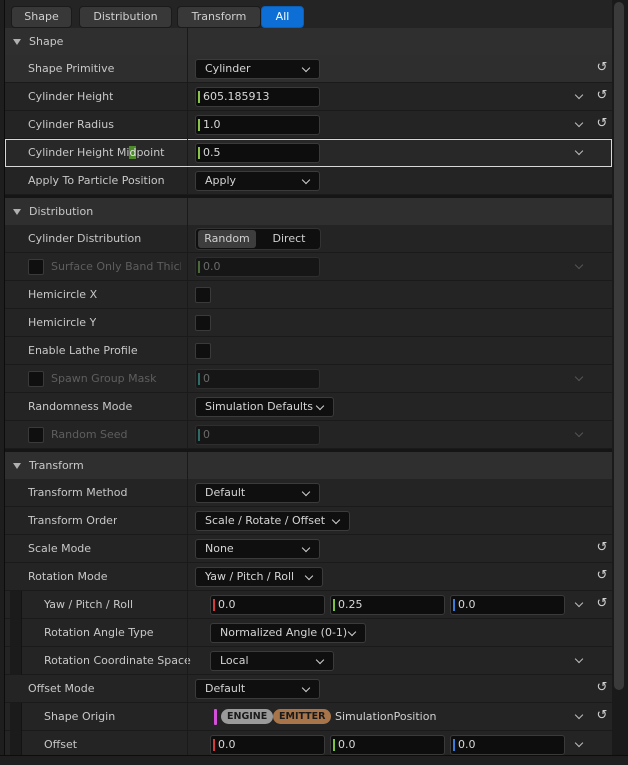 Image resolution: width=628 pixels, height=765 pixels. I want to click on cylinder-height-field: 605.185913, so click(257, 97).